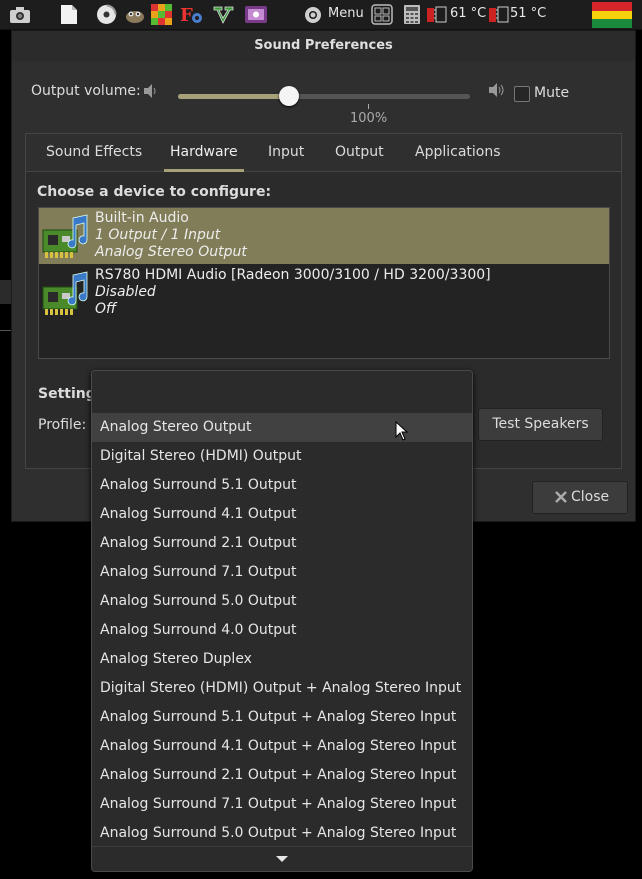  What do you see at coordinates (612, 15) in the screenshot?
I see `keyboard-layout-flag-icon` at bounding box center [612, 15].